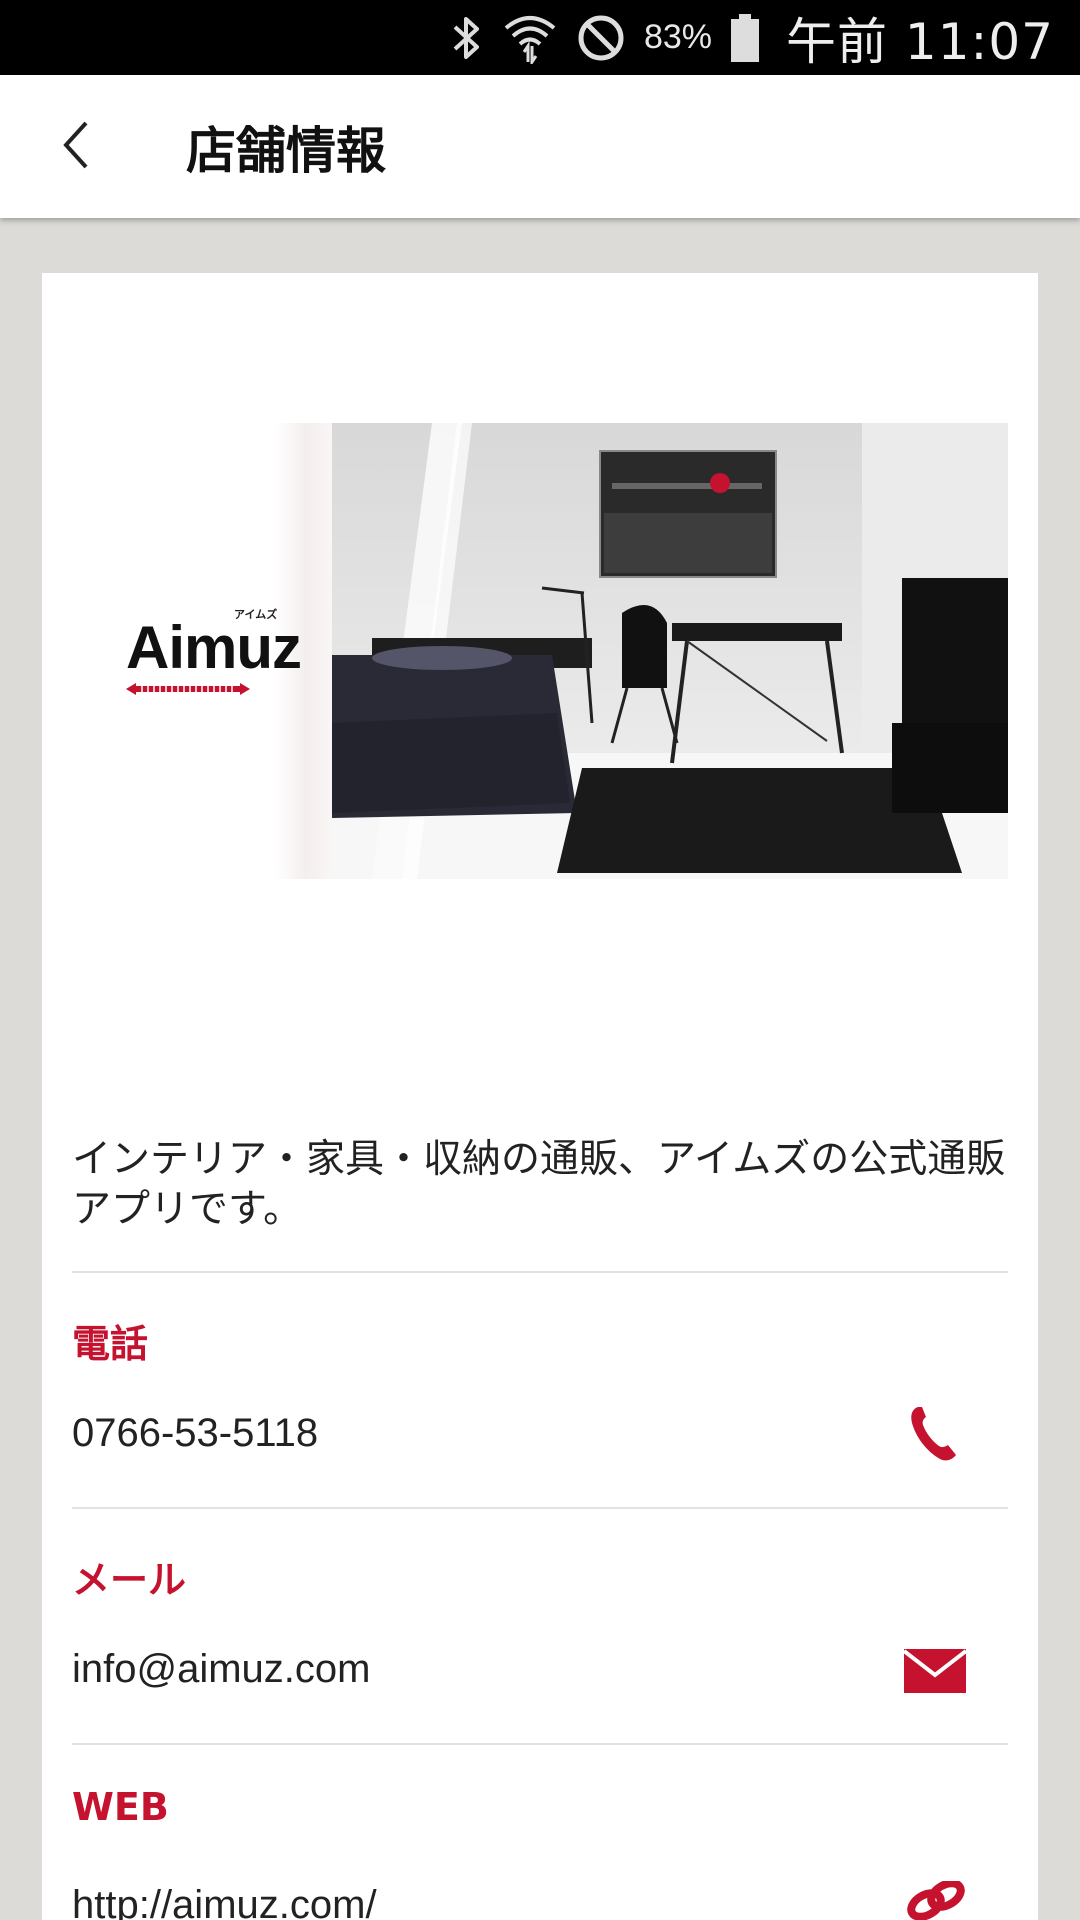 This screenshot has height=1920, width=1080. What do you see at coordinates (221, 1669) in the screenshot?
I see `email-address: info@aimuz.com` at bounding box center [221, 1669].